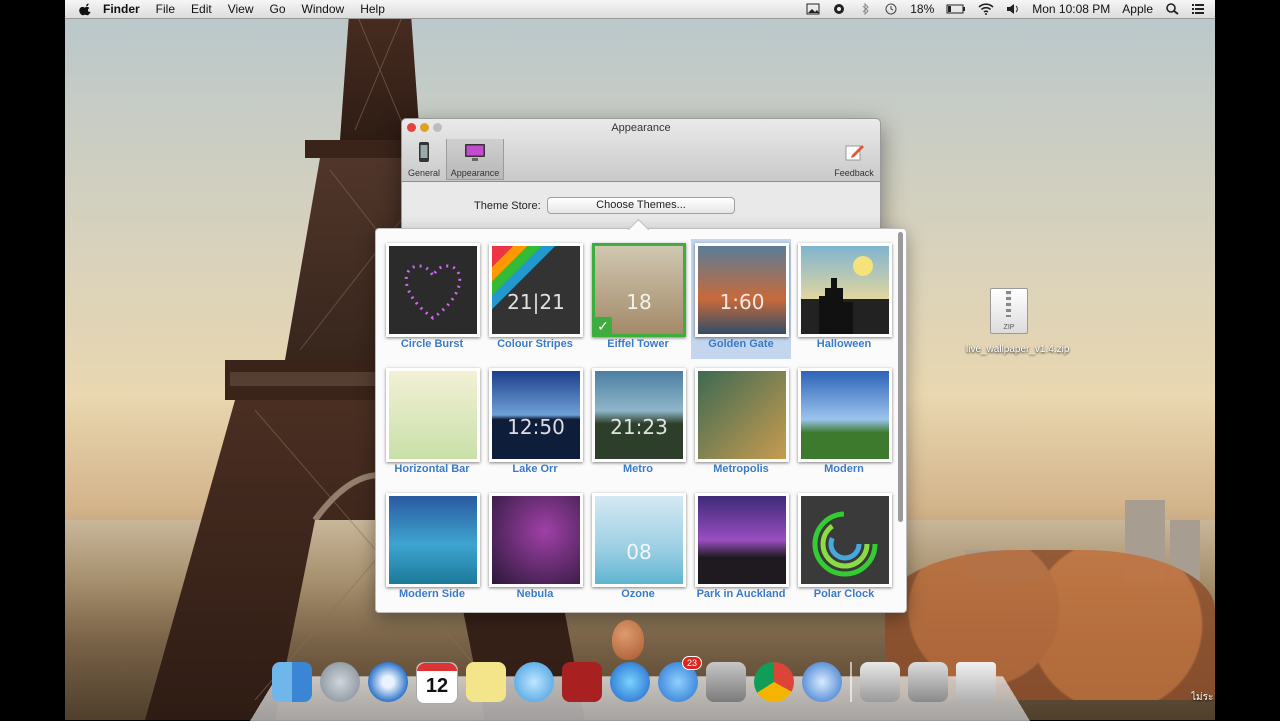 This screenshot has height=721, width=1280. What do you see at coordinates (535, 344) in the screenshot?
I see `theme-name-label: Colour Stripes` at bounding box center [535, 344].